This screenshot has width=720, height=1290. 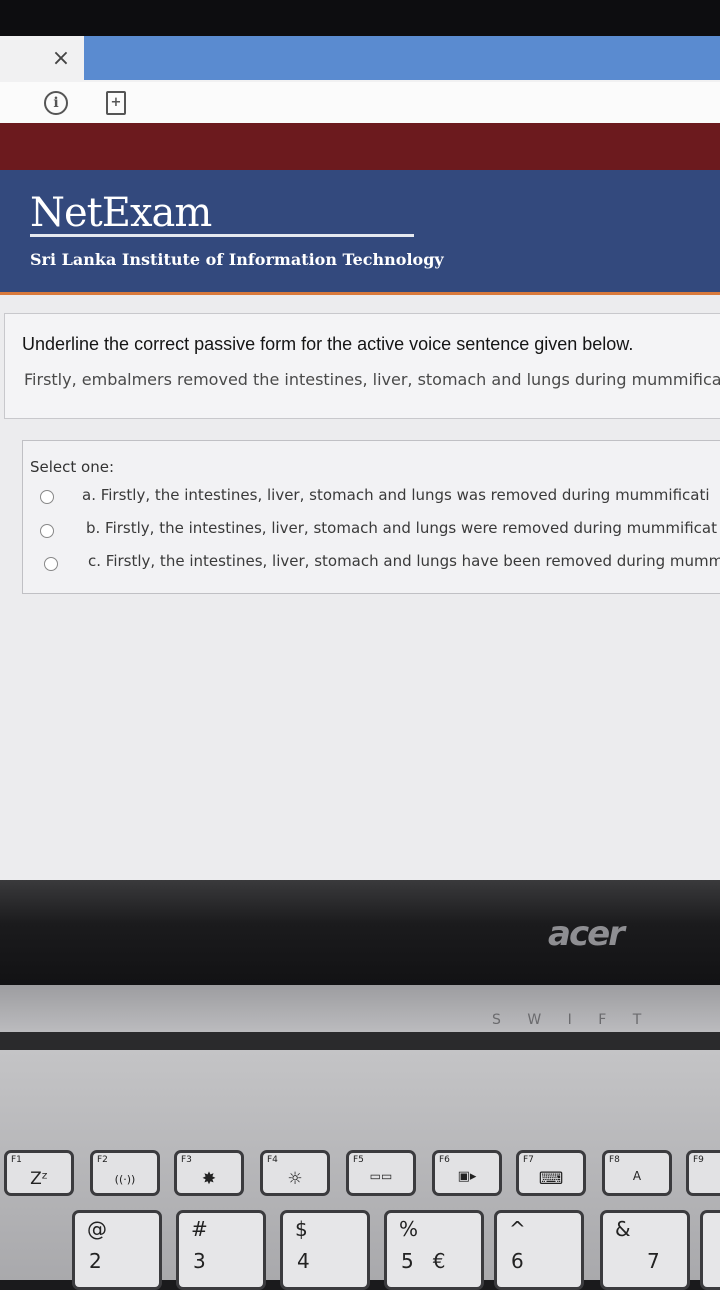 I want to click on brightness-low-icon: ✸, so click(x=209, y=1179).